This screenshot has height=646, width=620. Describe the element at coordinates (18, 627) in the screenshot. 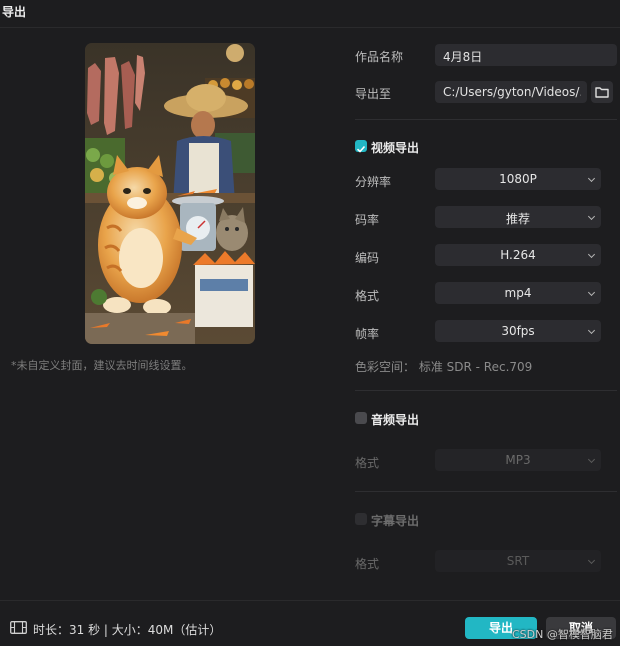

I see `film-icon` at that location.